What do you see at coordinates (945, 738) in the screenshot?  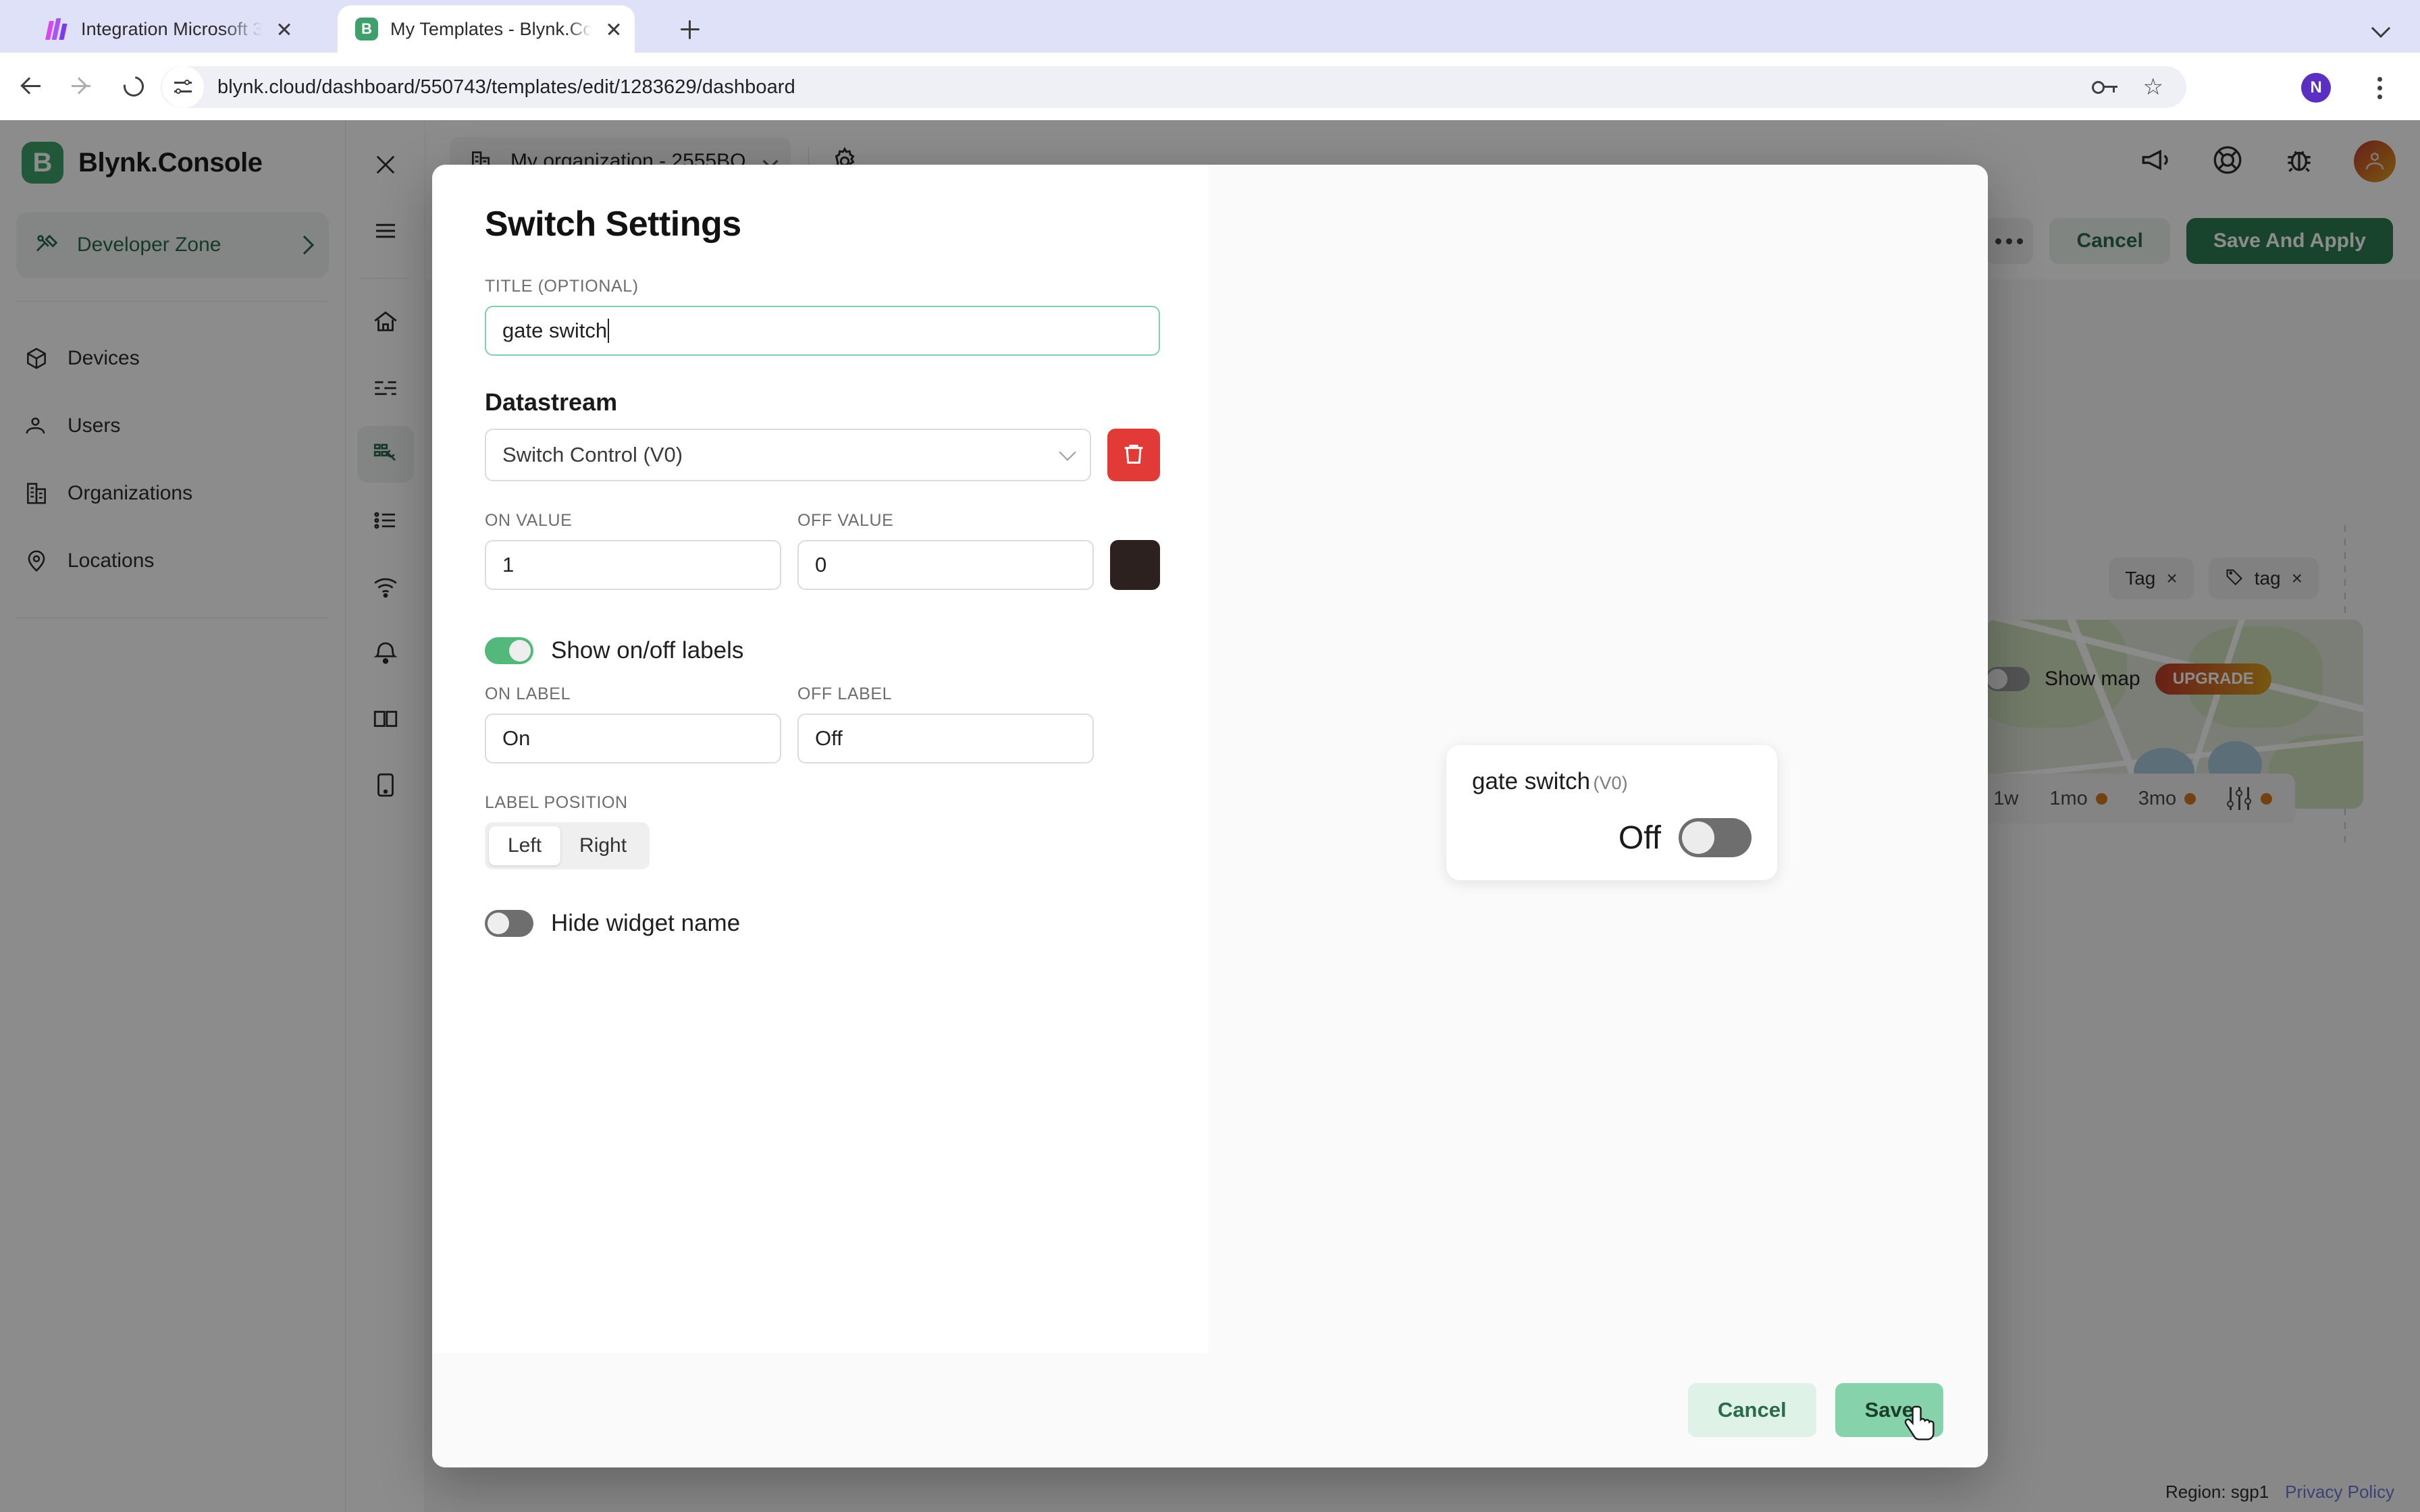 I see `off-label-input: Off` at bounding box center [945, 738].